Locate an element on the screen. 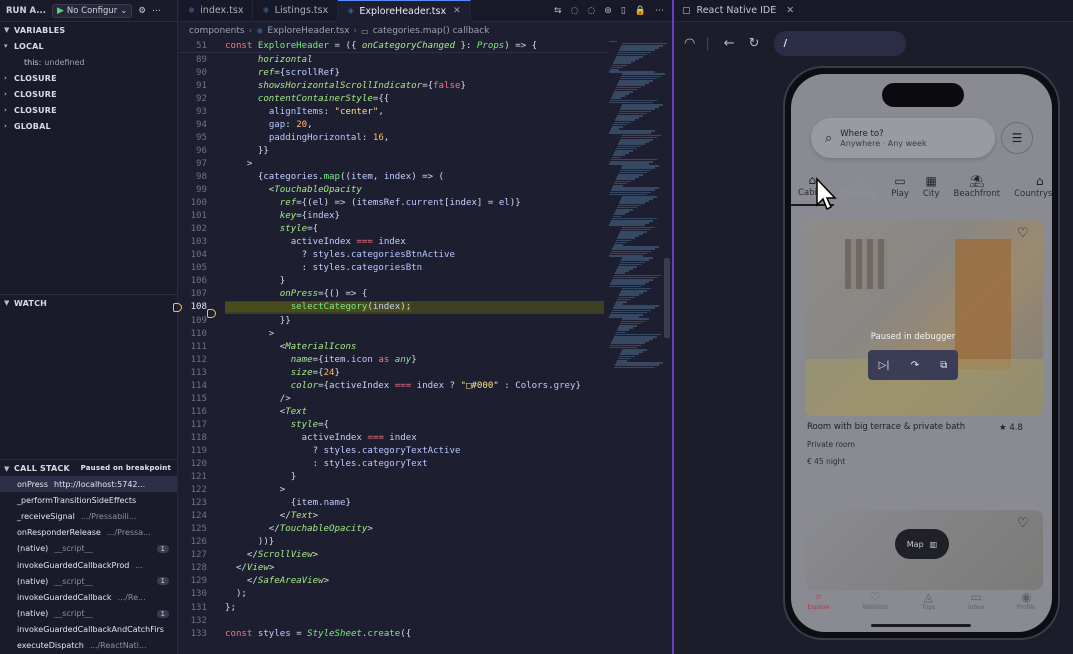 Image resolution: width=1073 pixels, height=654 pixels. lock-icon: 🔒 is located at coordinates (640, 11).